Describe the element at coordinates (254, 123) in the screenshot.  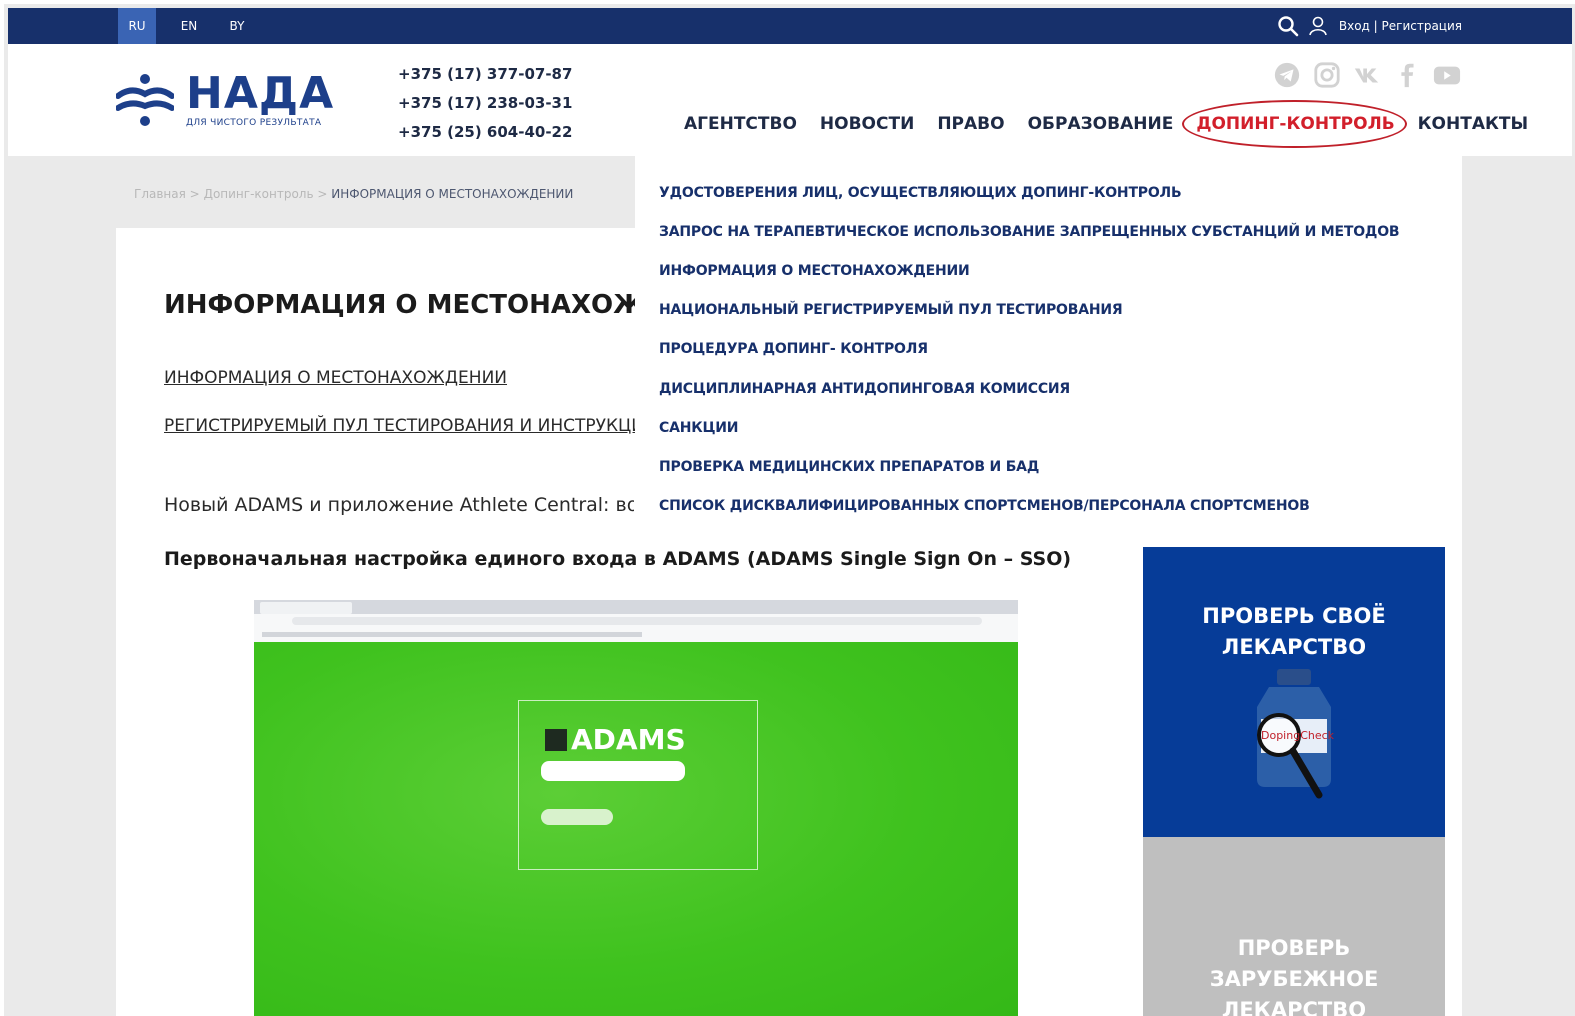
I see `logo-subtitle: ДЛЯ ЧИСТОГО РЕЗУЛЬТАТА` at that location.